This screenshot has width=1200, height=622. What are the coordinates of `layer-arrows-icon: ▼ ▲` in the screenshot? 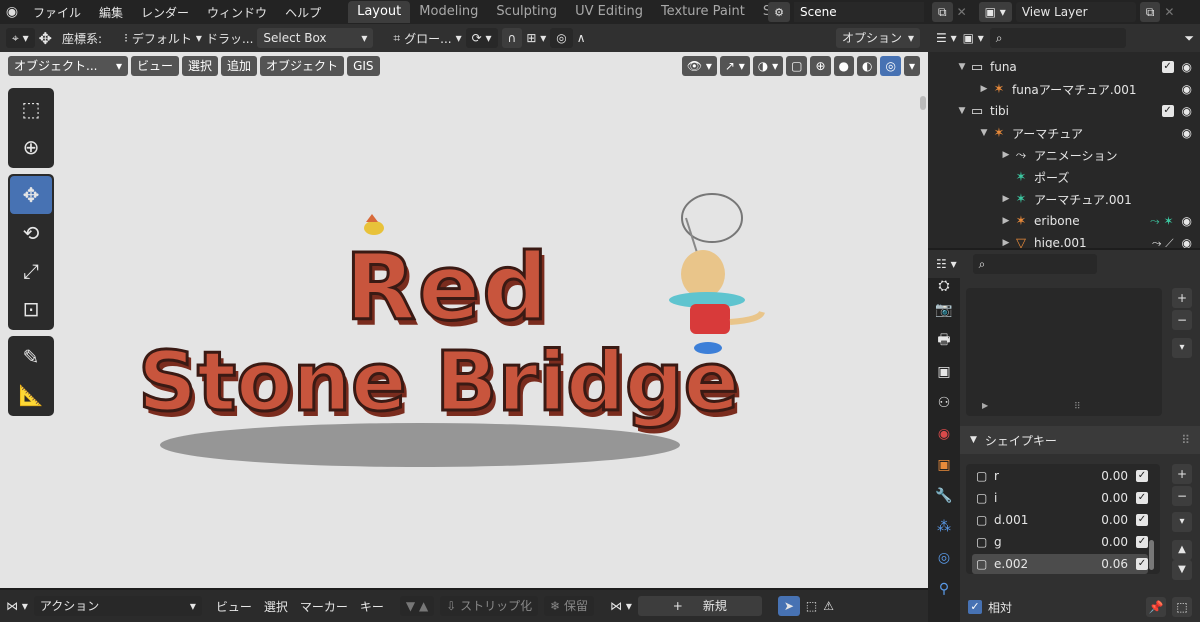 It's located at (417, 606).